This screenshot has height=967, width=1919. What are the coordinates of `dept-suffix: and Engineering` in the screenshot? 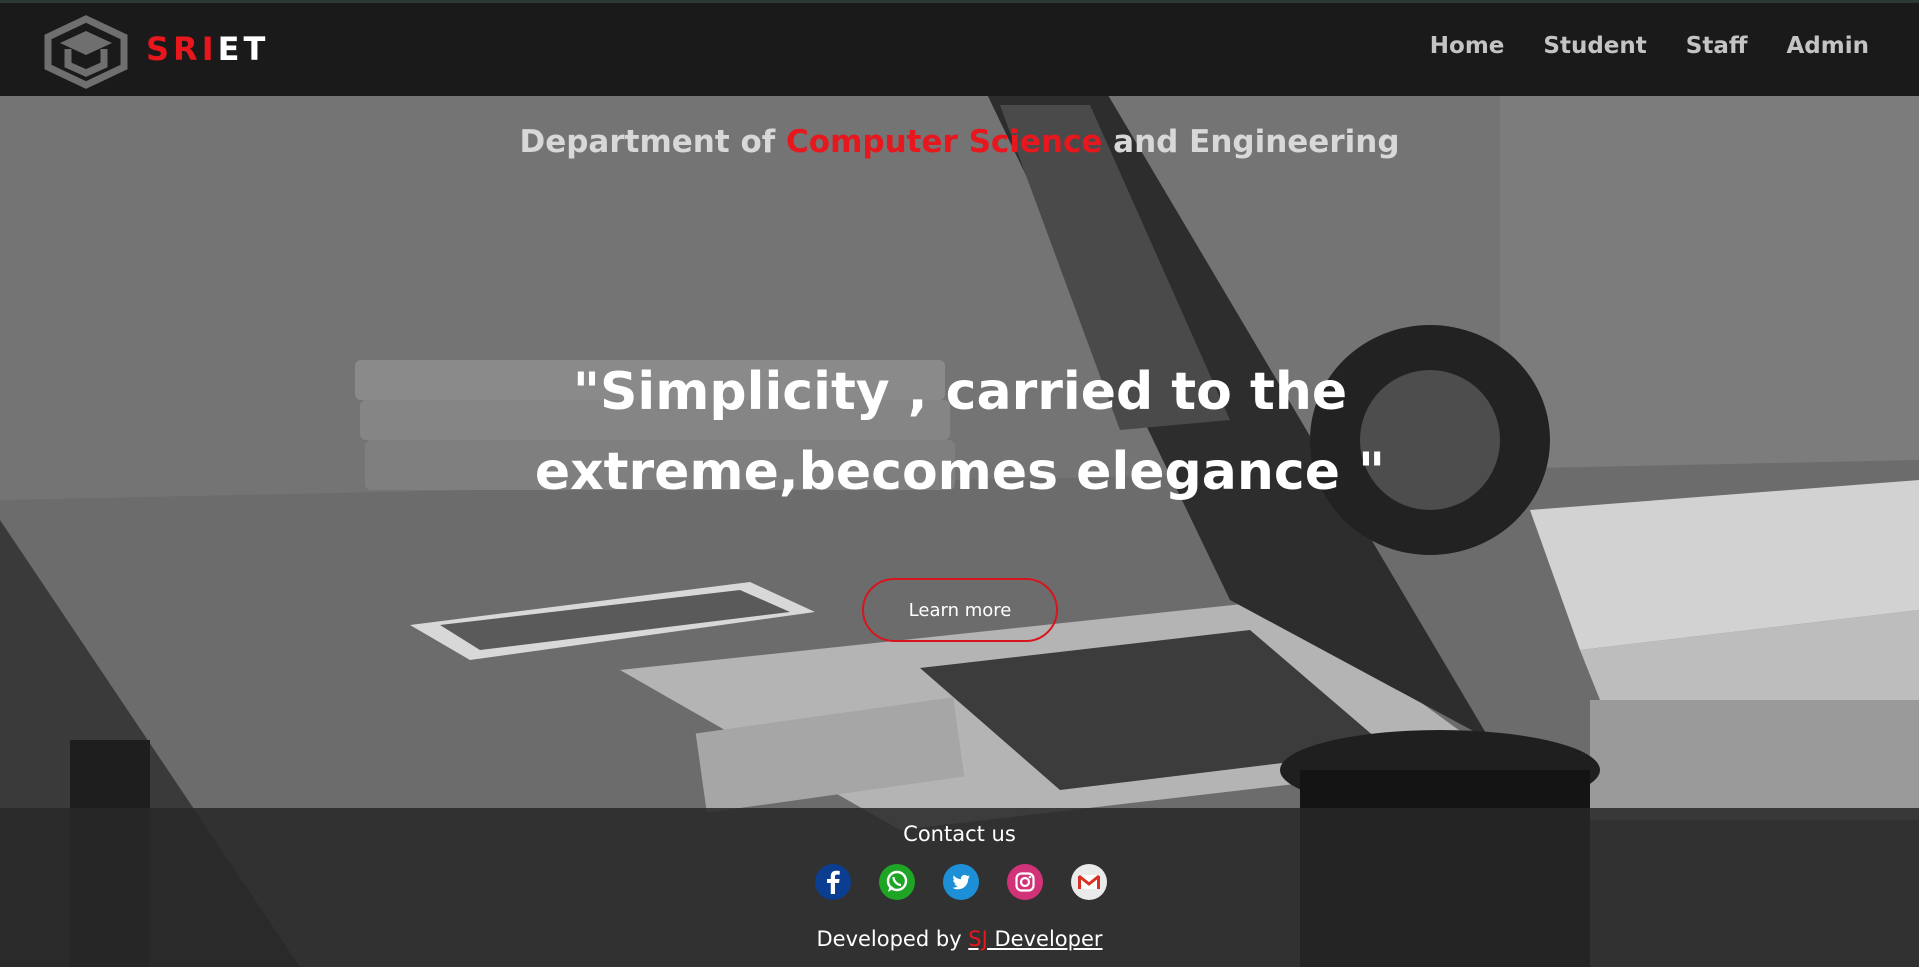 It's located at (1251, 142).